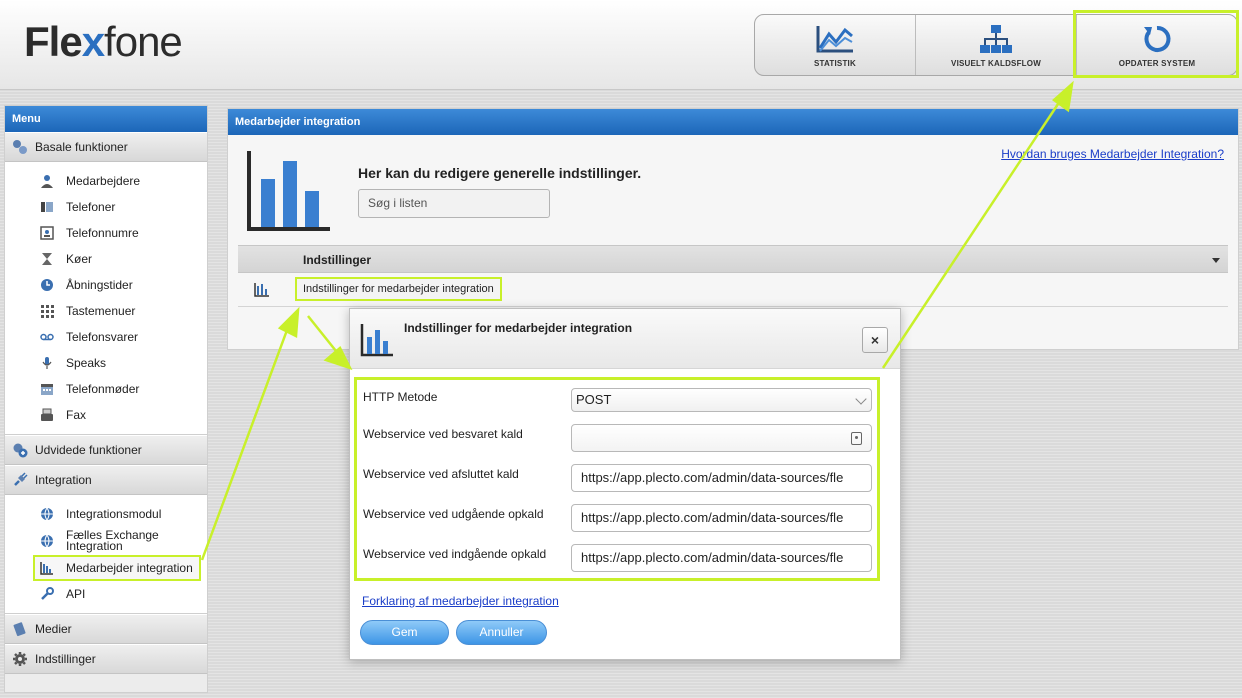 The width and height of the screenshot is (1242, 698). Describe the element at coordinates (106, 363) in the screenshot. I see `sidebar-item-speaks: Speaks` at that location.